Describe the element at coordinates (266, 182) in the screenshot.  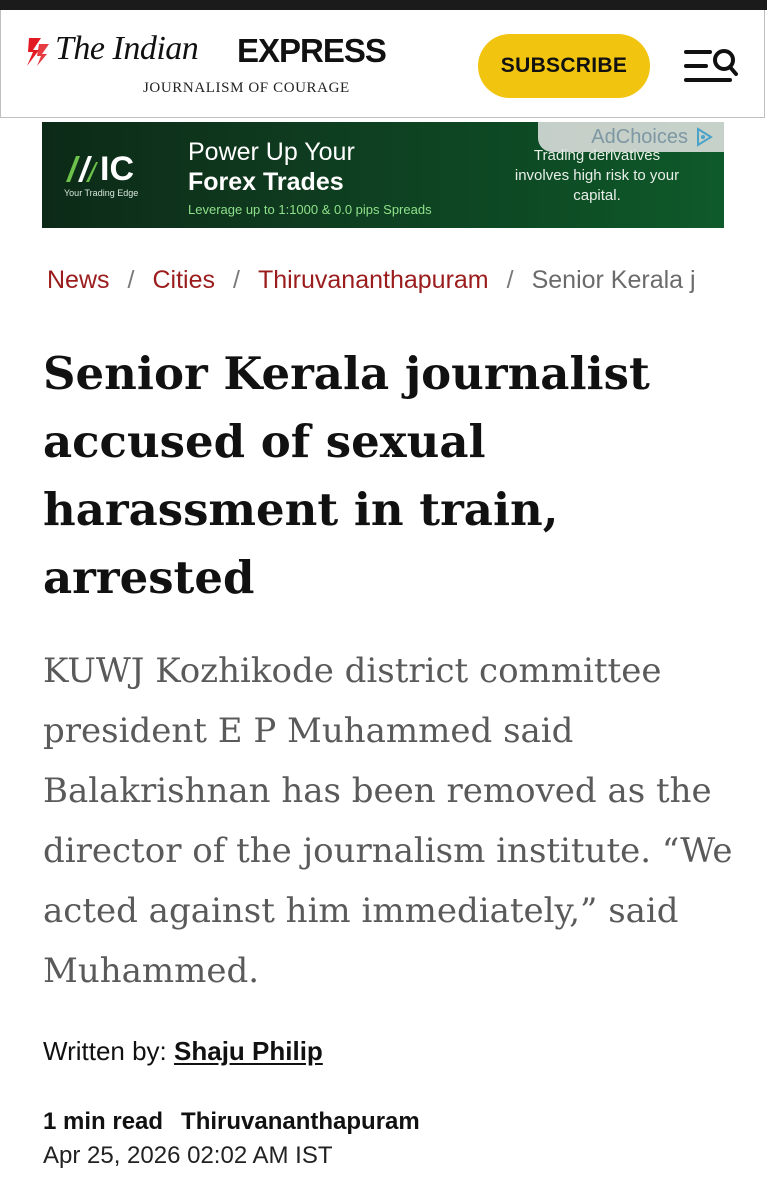
I see `ad-headline-line2: Forex Trades` at that location.